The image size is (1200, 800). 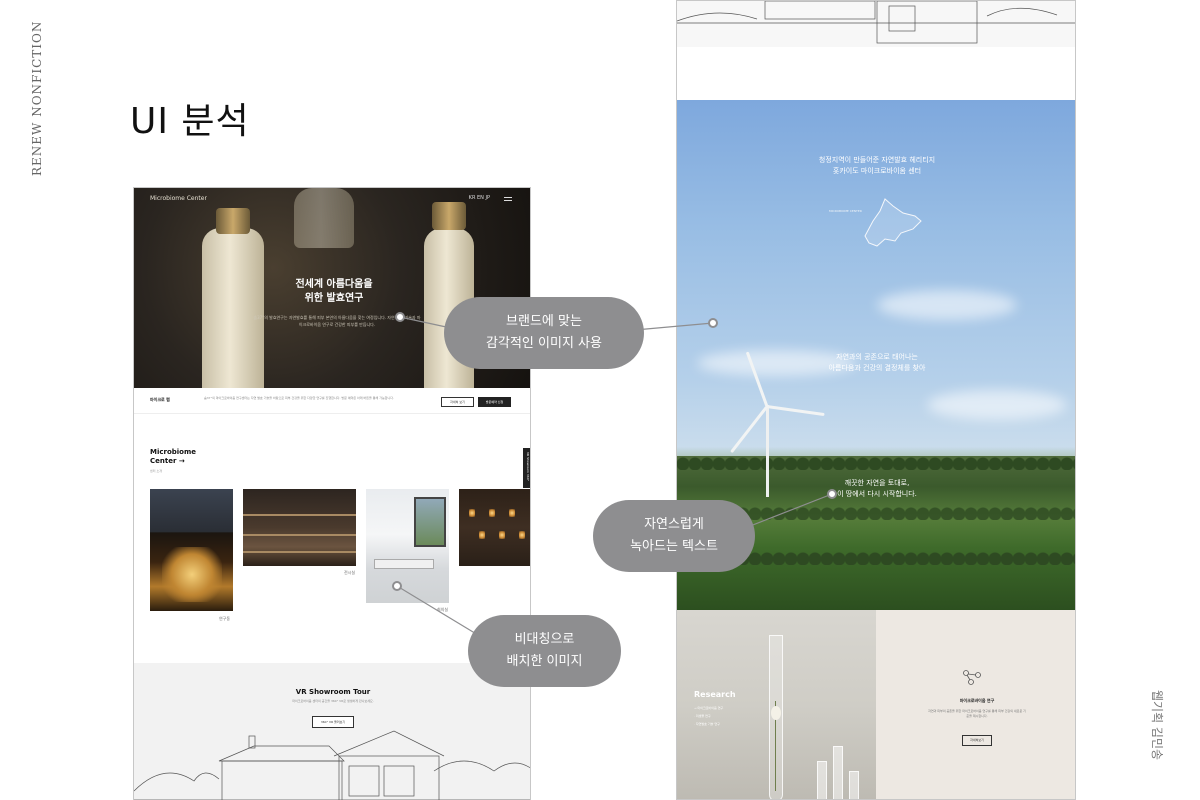 What do you see at coordinates (877, 362) in the screenshot?
I see `coexistence-text: 자연과의 공존으로 태어나는 아름다움과 건강의 결정체를 찾아` at bounding box center [877, 362].